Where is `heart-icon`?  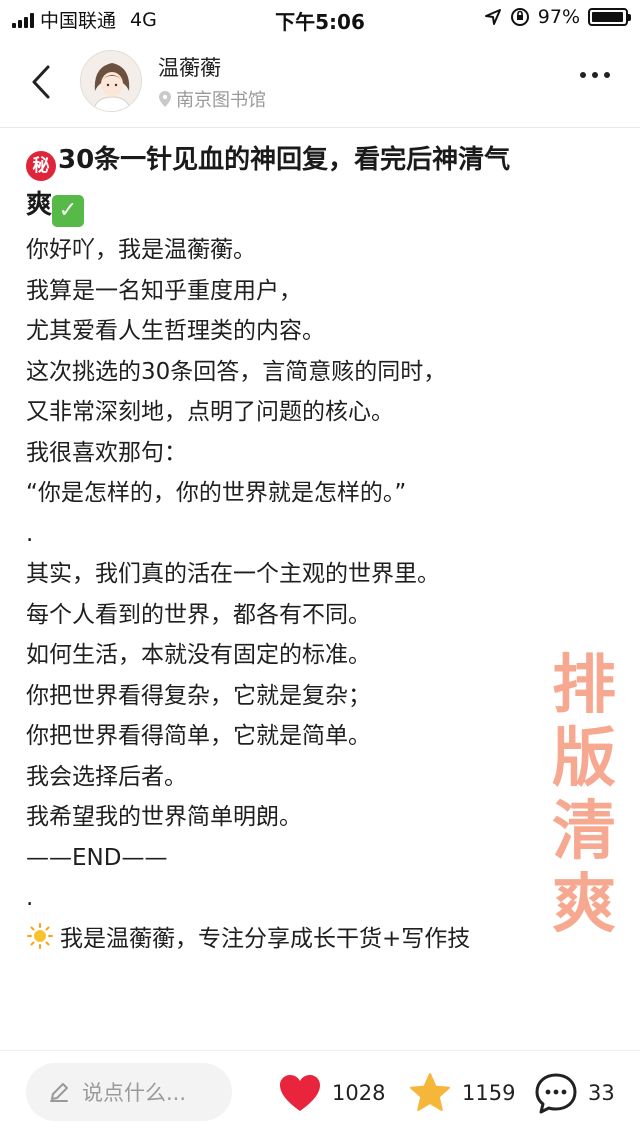 heart-icon is located at coordinates (300, 1093).